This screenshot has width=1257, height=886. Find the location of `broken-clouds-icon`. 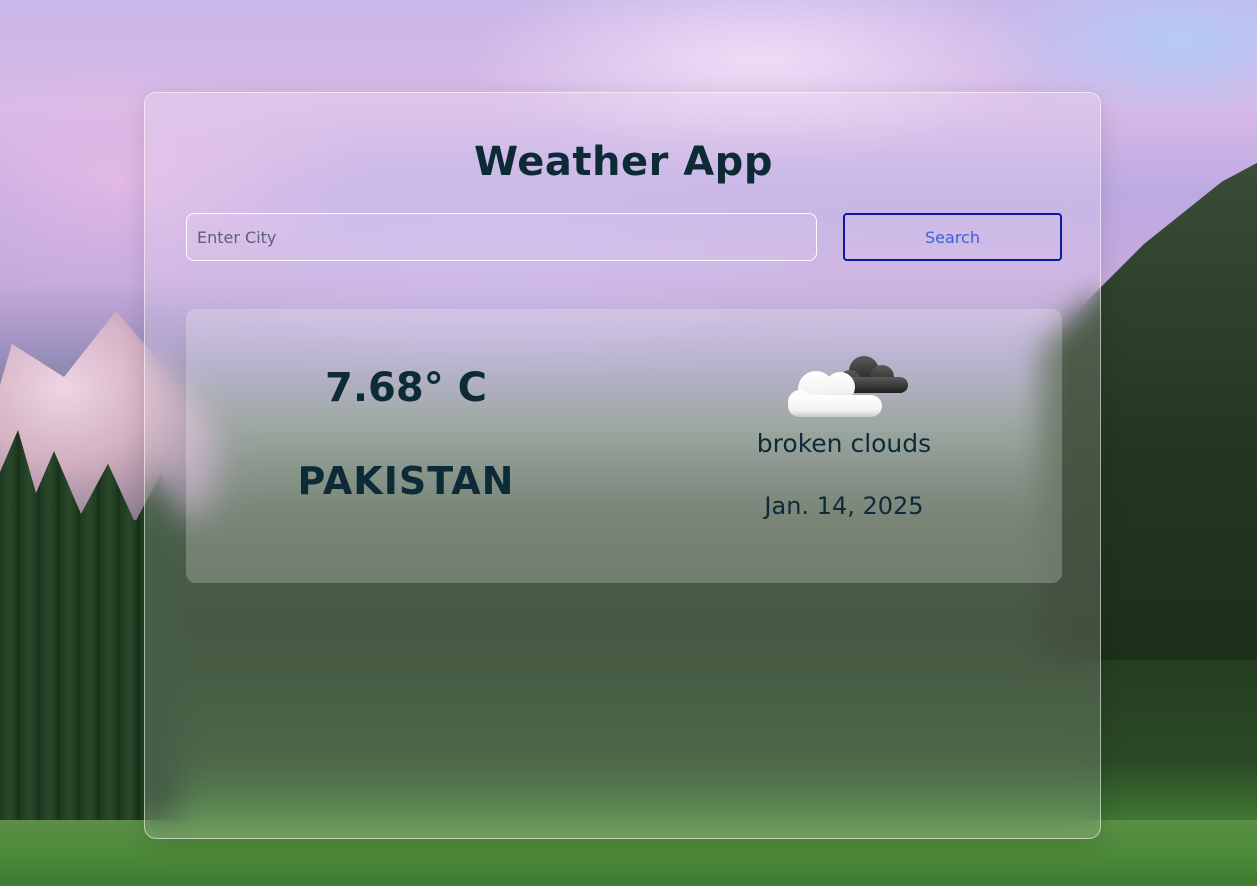

broken-clouds-icon is located at coordinates (847, 387).